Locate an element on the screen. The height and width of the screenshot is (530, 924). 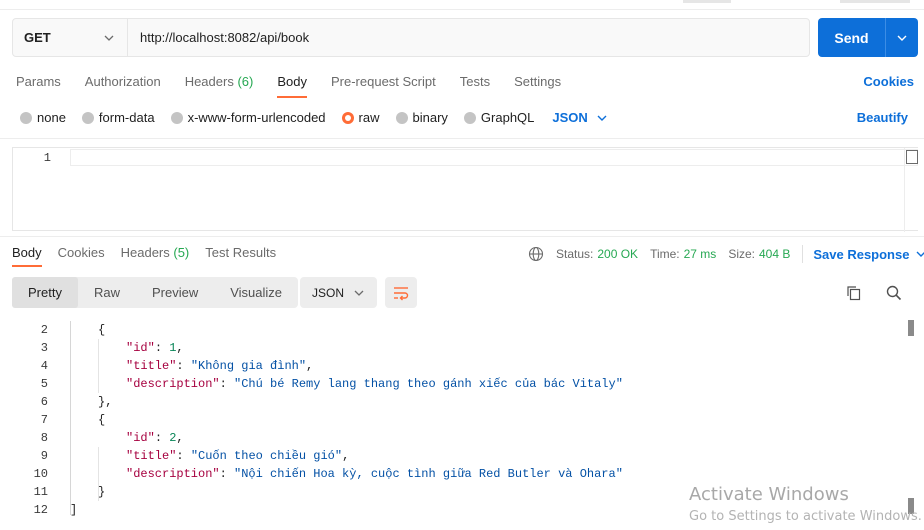
code-token: }, is located at coordinates (105, 402).